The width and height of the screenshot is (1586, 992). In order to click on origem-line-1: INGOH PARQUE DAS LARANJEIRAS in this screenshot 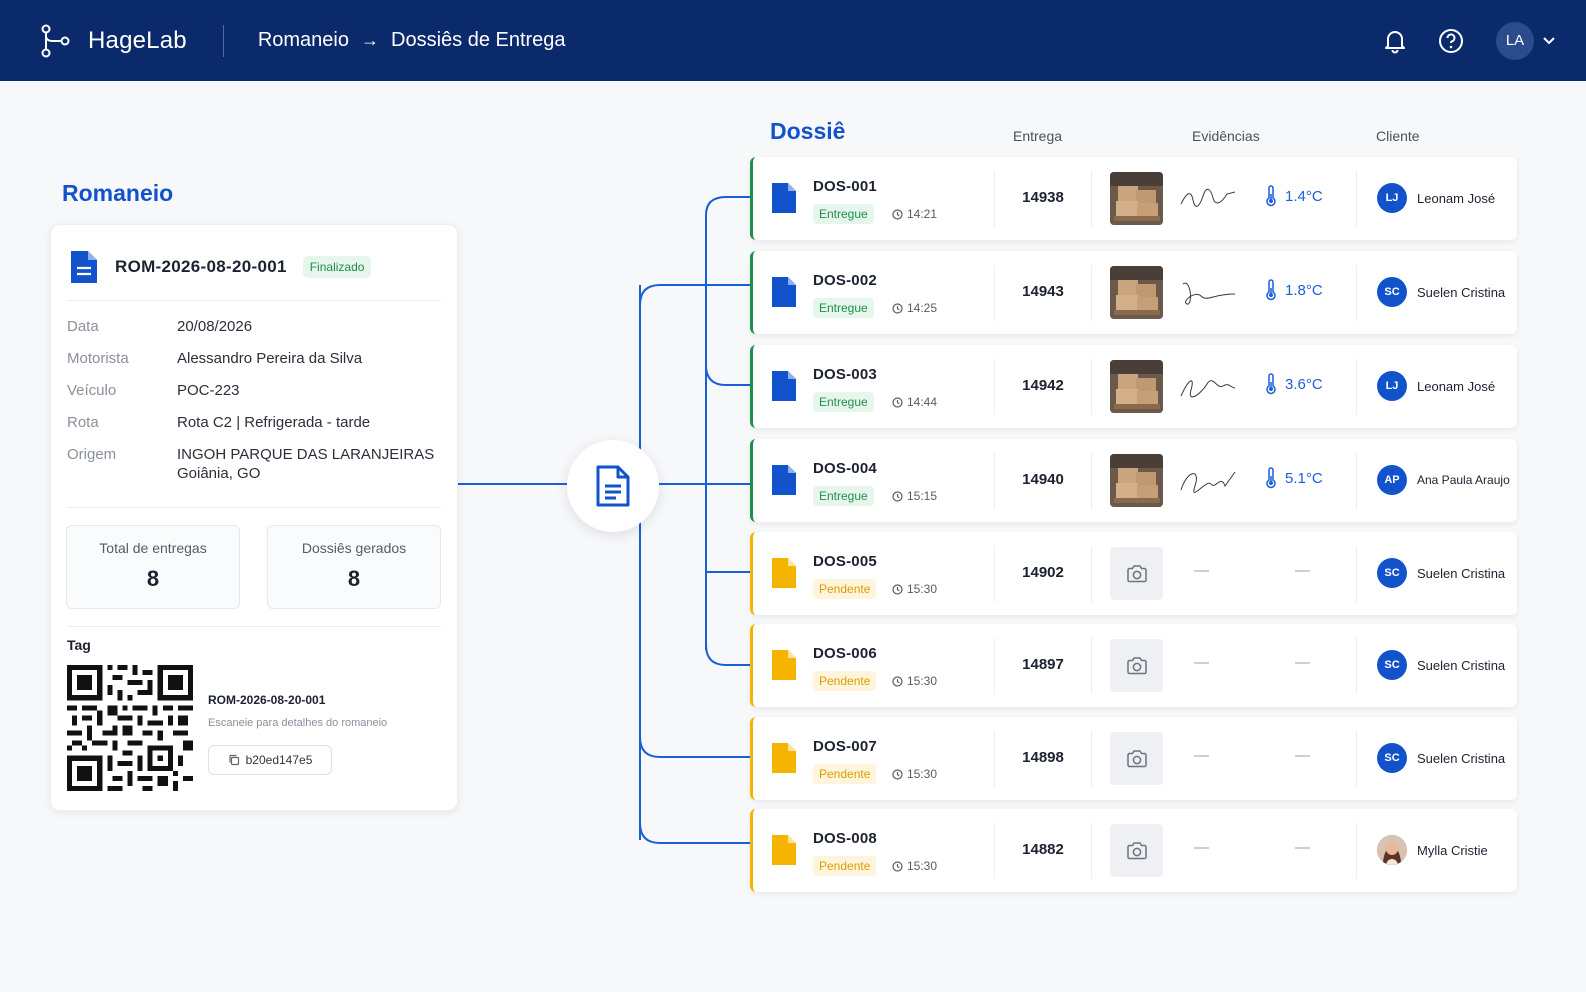, I will do `click(306, 454)`.